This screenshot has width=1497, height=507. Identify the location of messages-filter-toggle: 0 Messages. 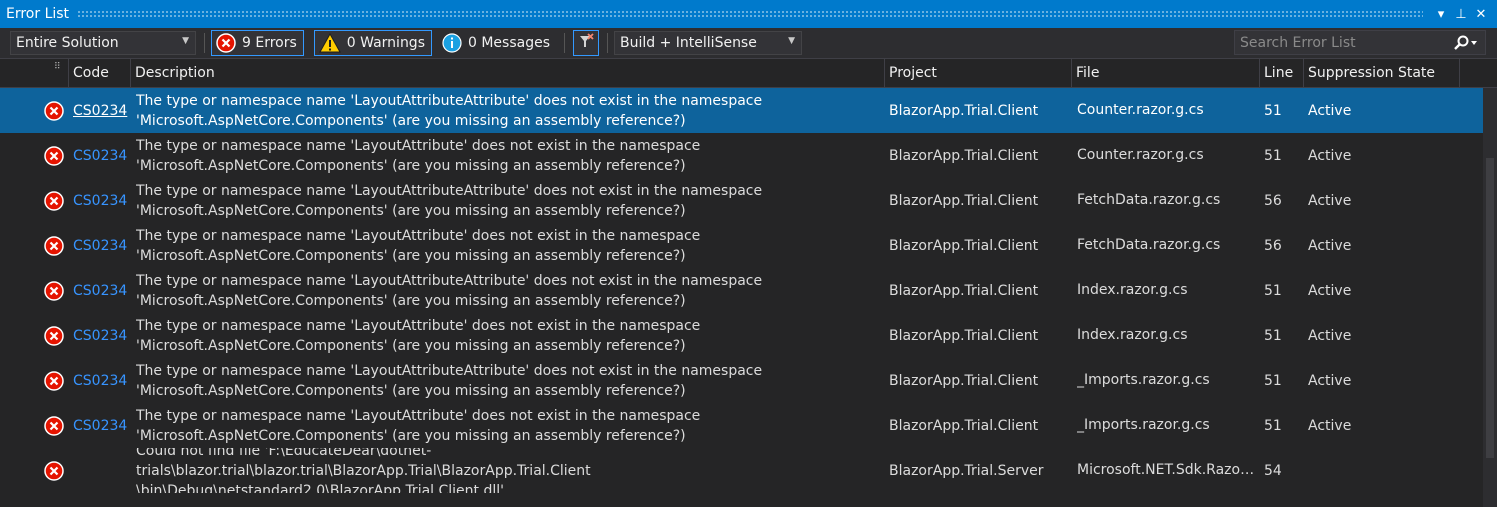
(497, 43).